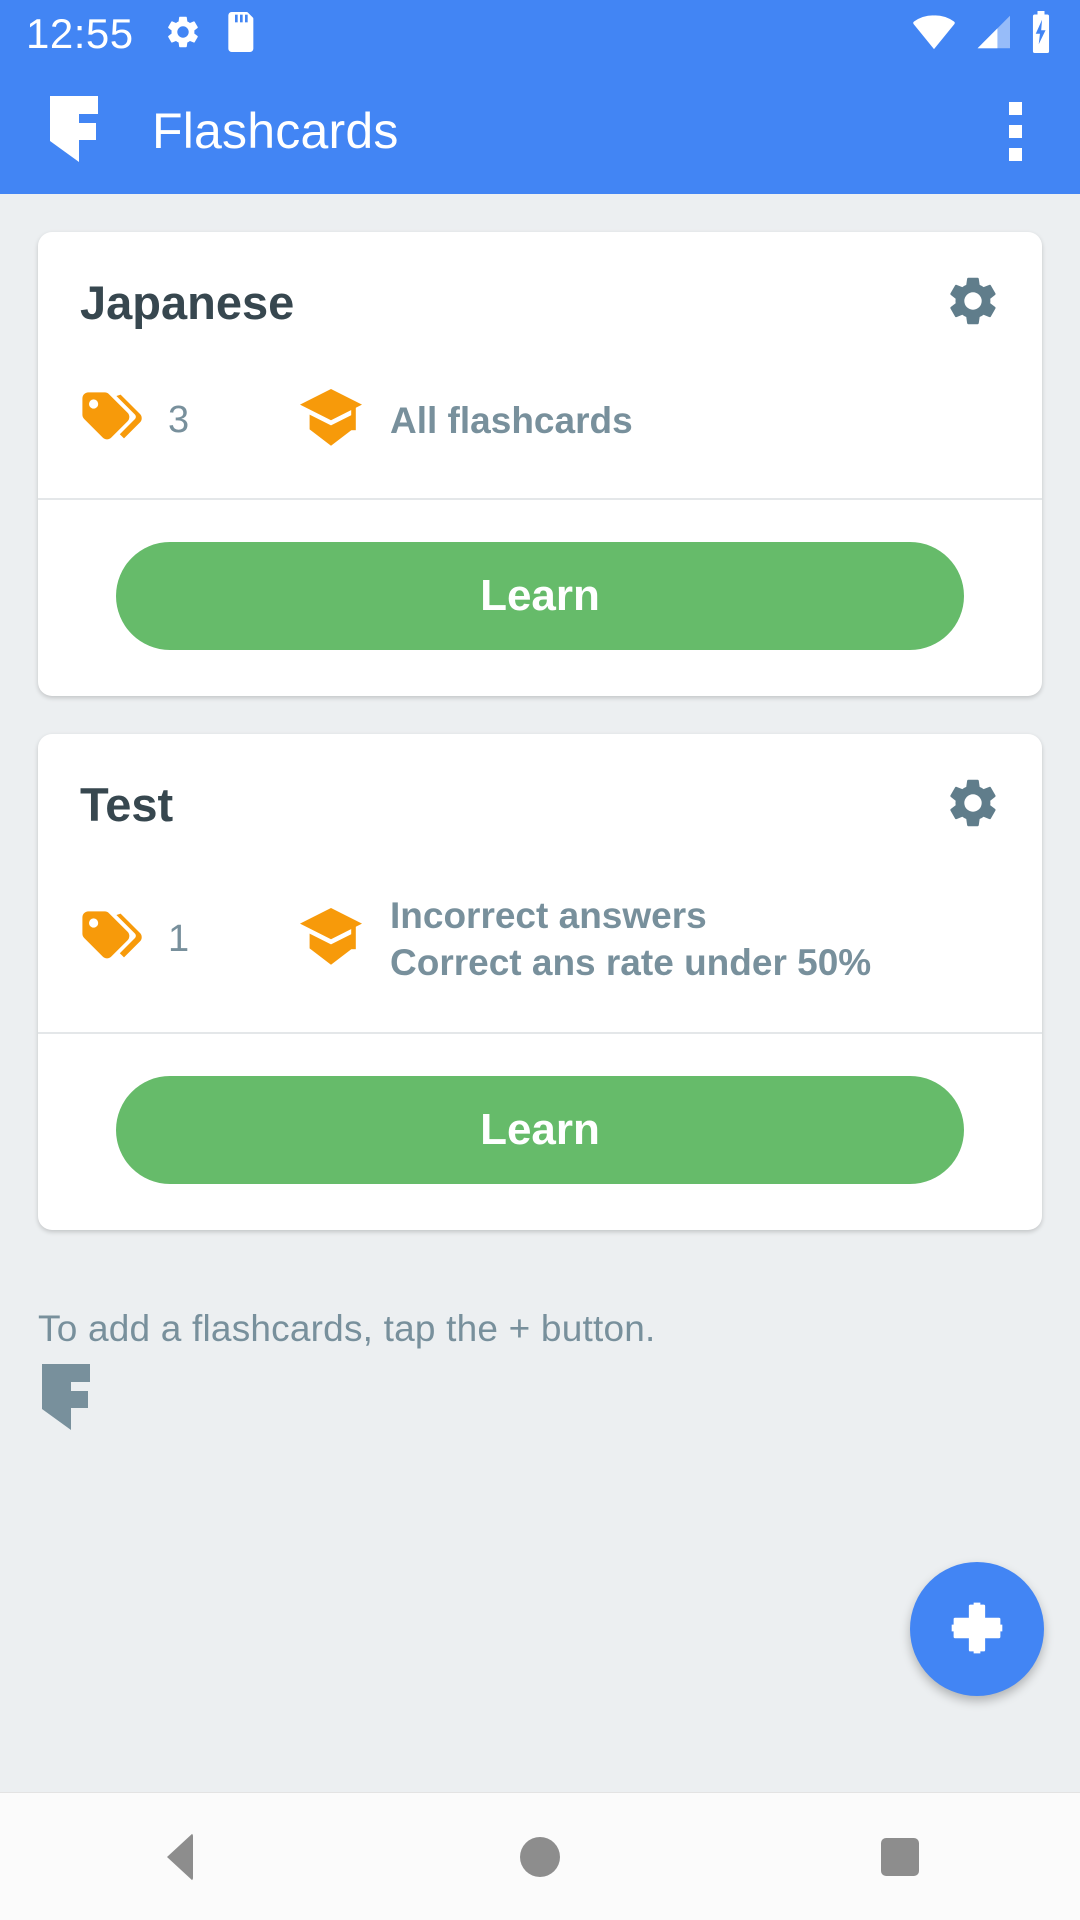 This screenshot has height=1920, width=1080. I want to click on deck-meta: 3 All flashcards, so click(540, 412).